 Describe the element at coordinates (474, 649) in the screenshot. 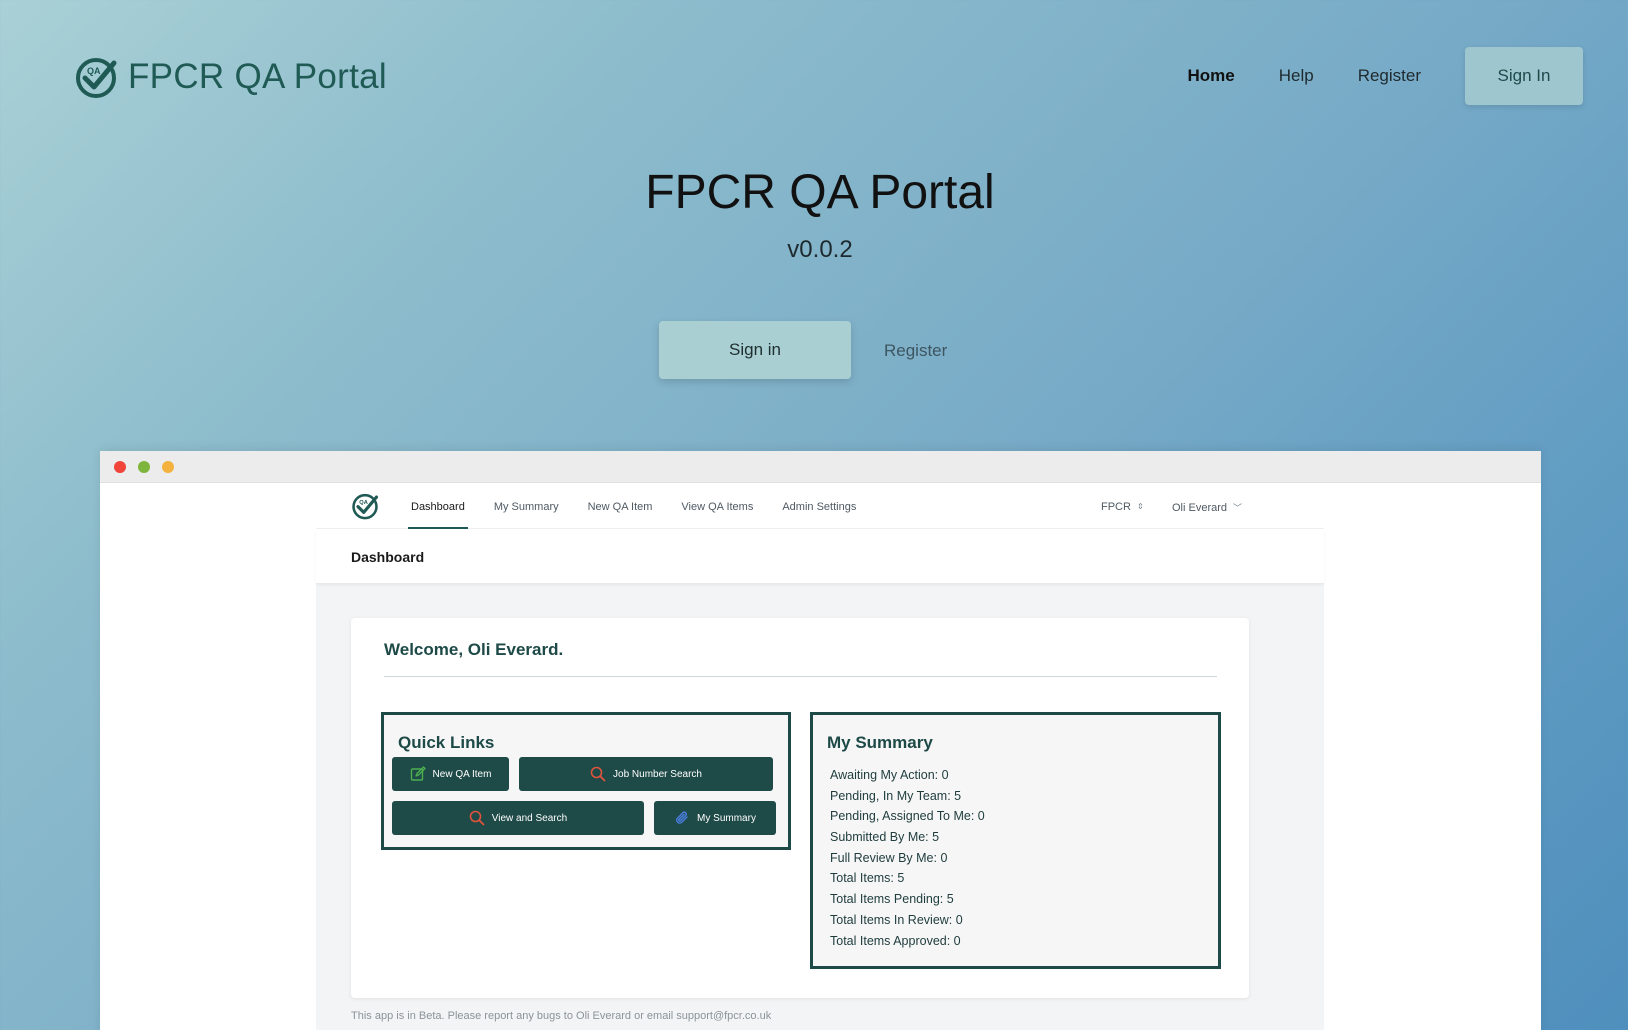

I see `welcome-message: Welcome, Oli Everard.` at that location.